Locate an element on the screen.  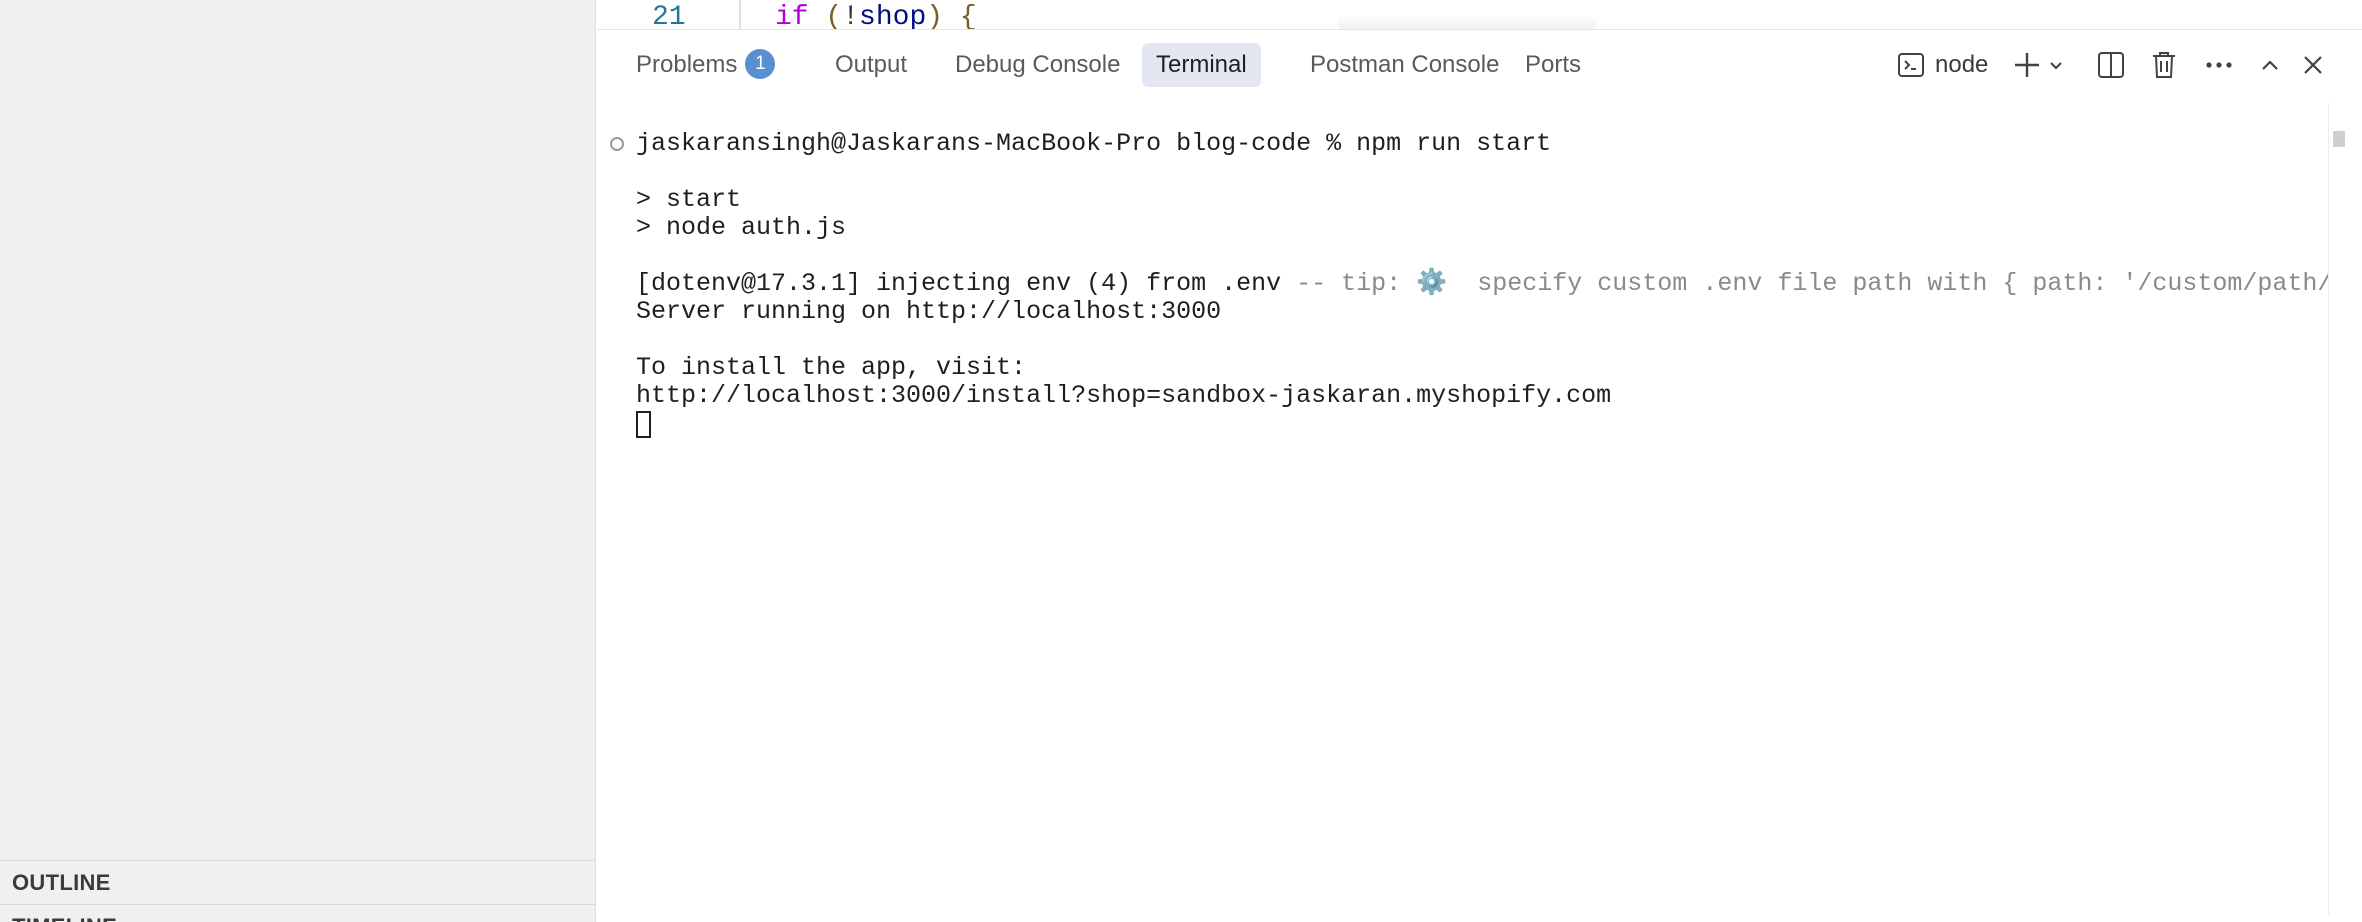
scrollbar-marker is located at coordinates (2339, 139).